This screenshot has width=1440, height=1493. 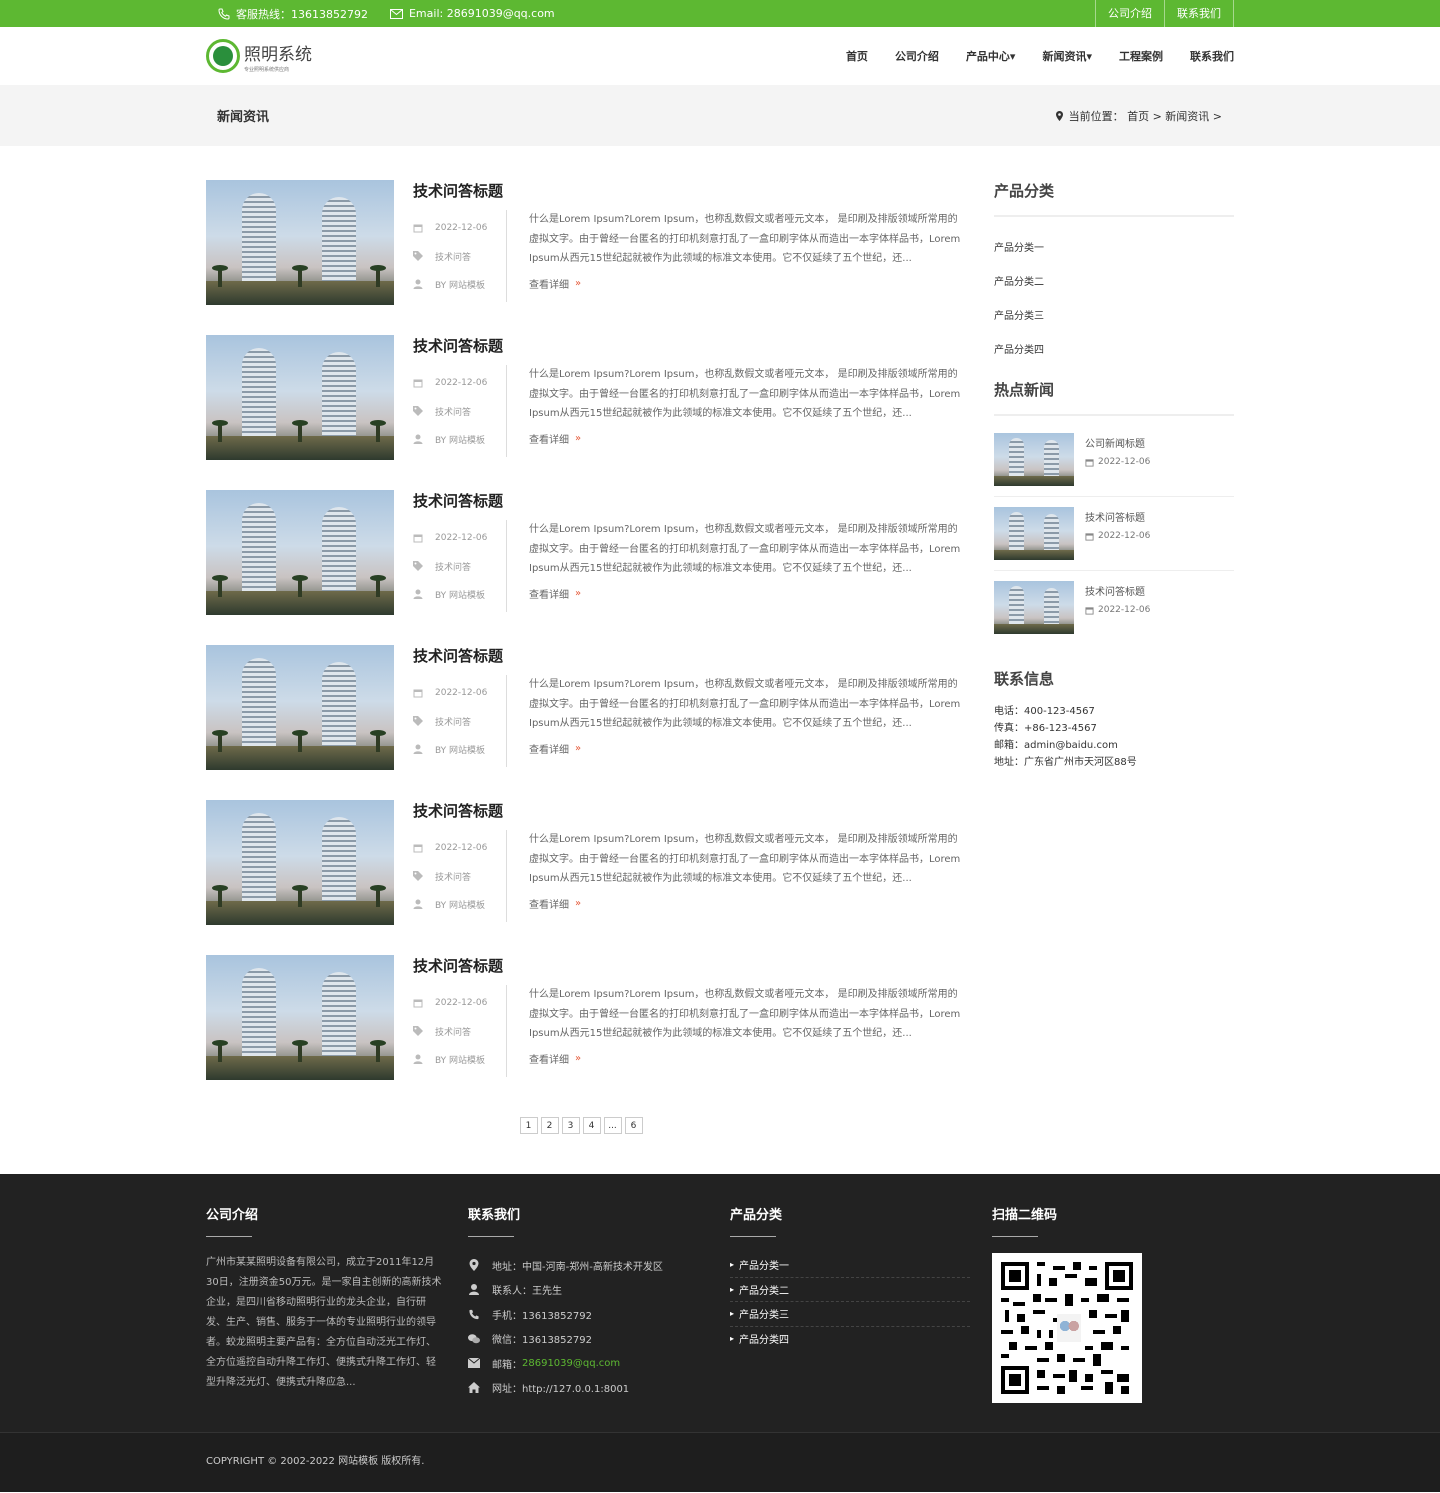 I want to click on hotline: 客服热线：13613852792, so click(x=293, y=14).